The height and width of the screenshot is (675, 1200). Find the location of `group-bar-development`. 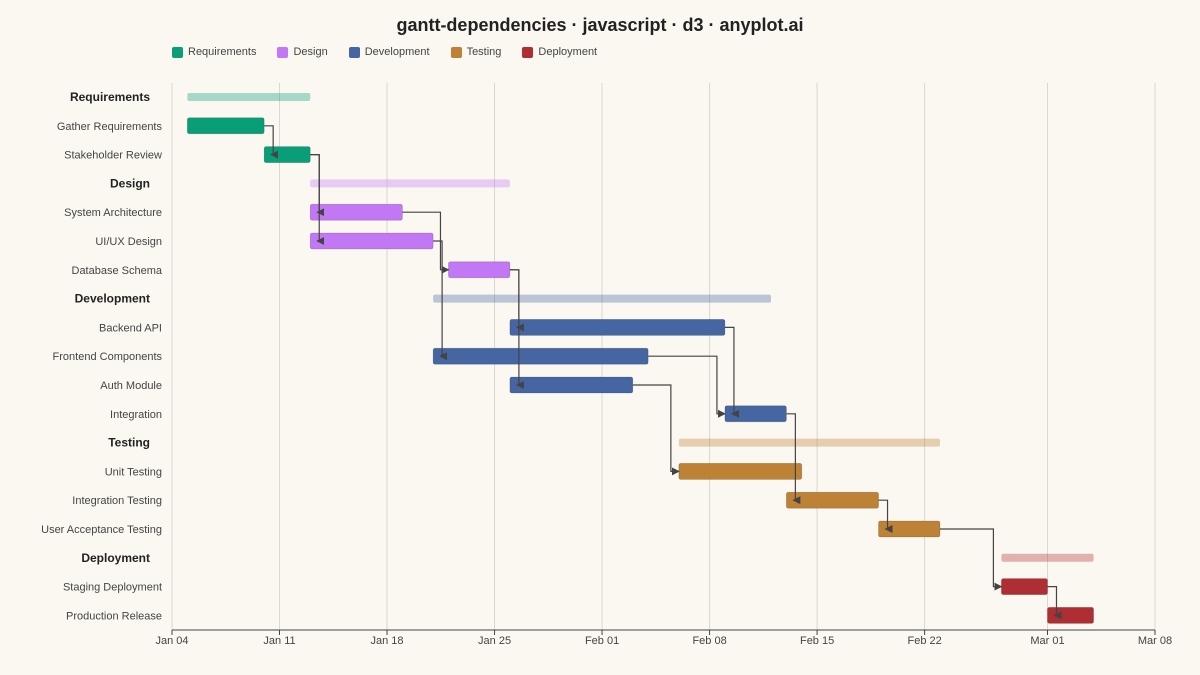

group-bar-development is located at coordinates (602, 298).